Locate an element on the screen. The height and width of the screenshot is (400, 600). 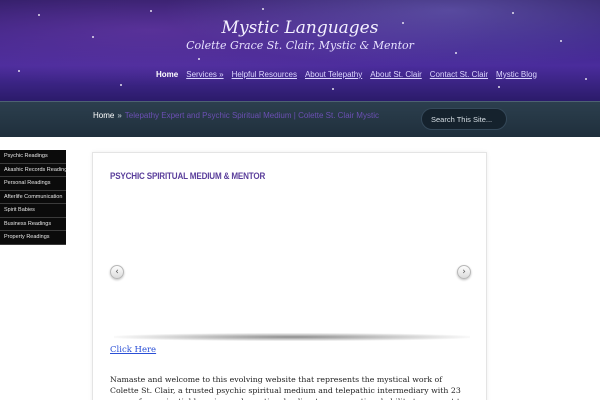
slider-shadow is located at coordinates (292, 337).